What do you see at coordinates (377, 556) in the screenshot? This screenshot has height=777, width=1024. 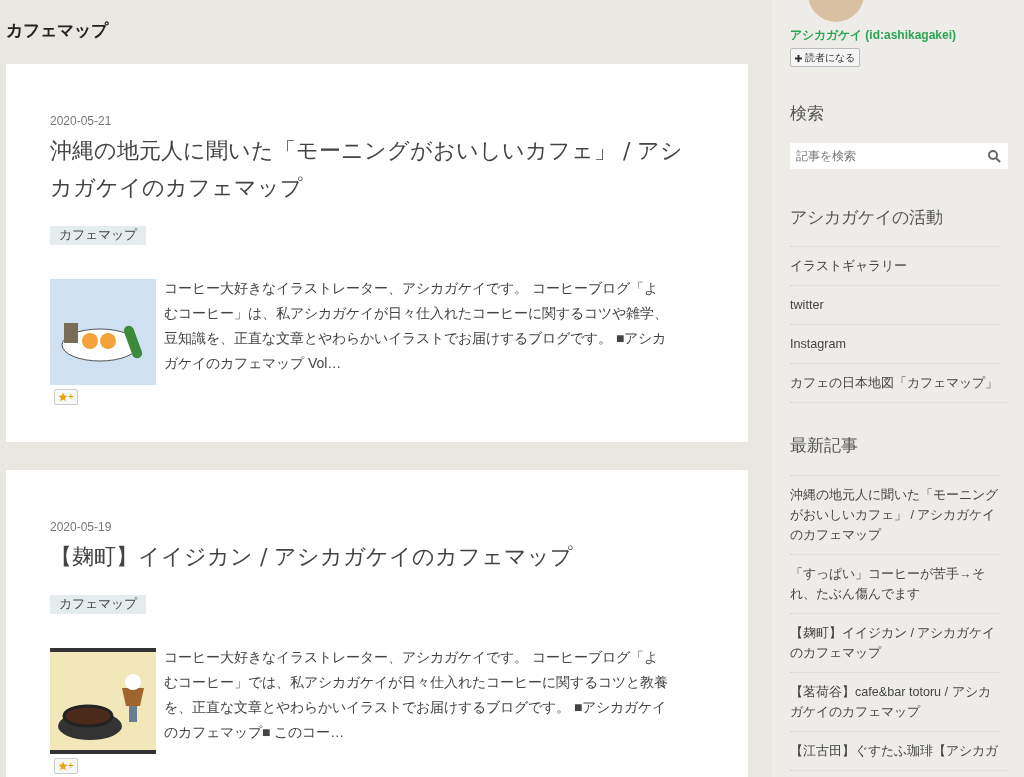 I see `article-title: 【麹町】イイジカン / アシカガケイのカフェマップ` at bounding box center [377, 556].